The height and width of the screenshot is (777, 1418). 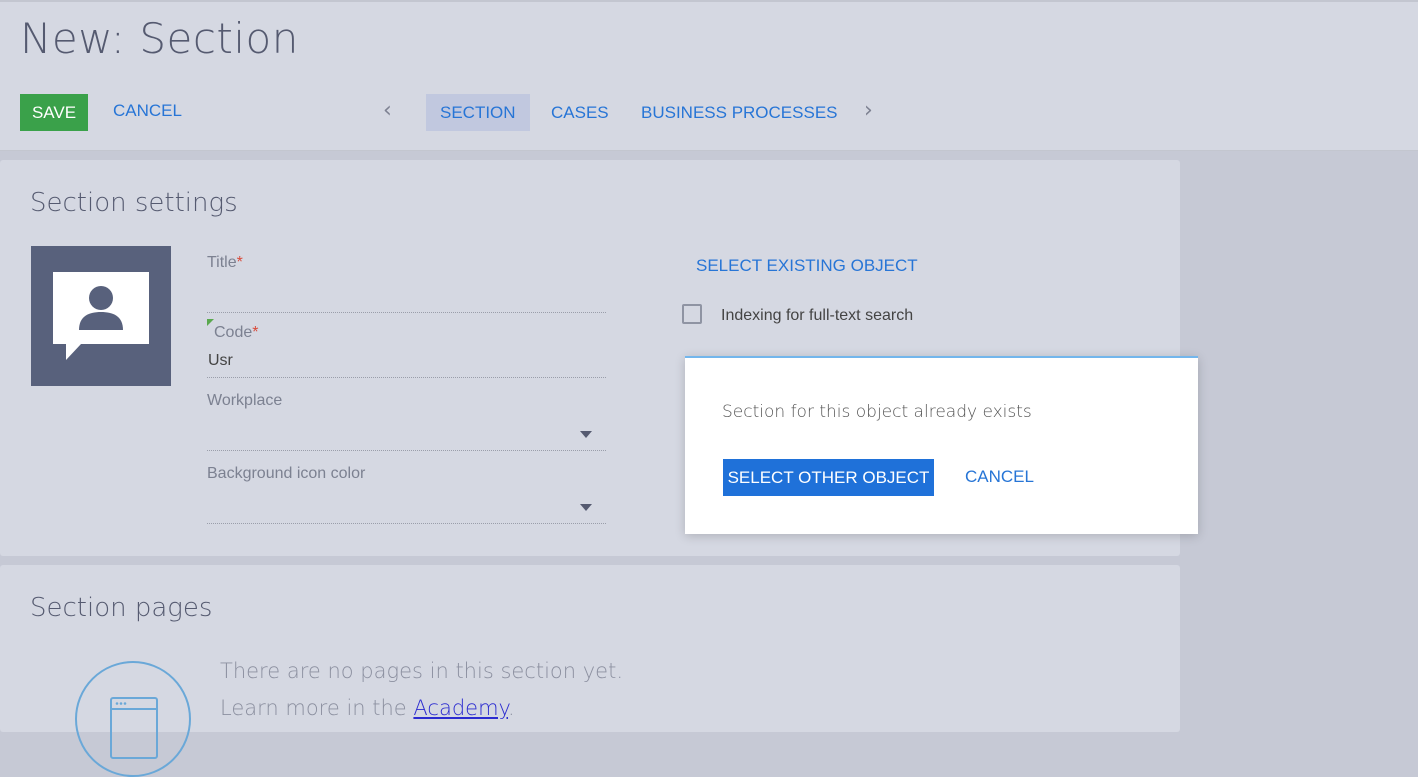 I want to click on academy-hint-prefix: Learn more in the, so click(x=317, y=708).